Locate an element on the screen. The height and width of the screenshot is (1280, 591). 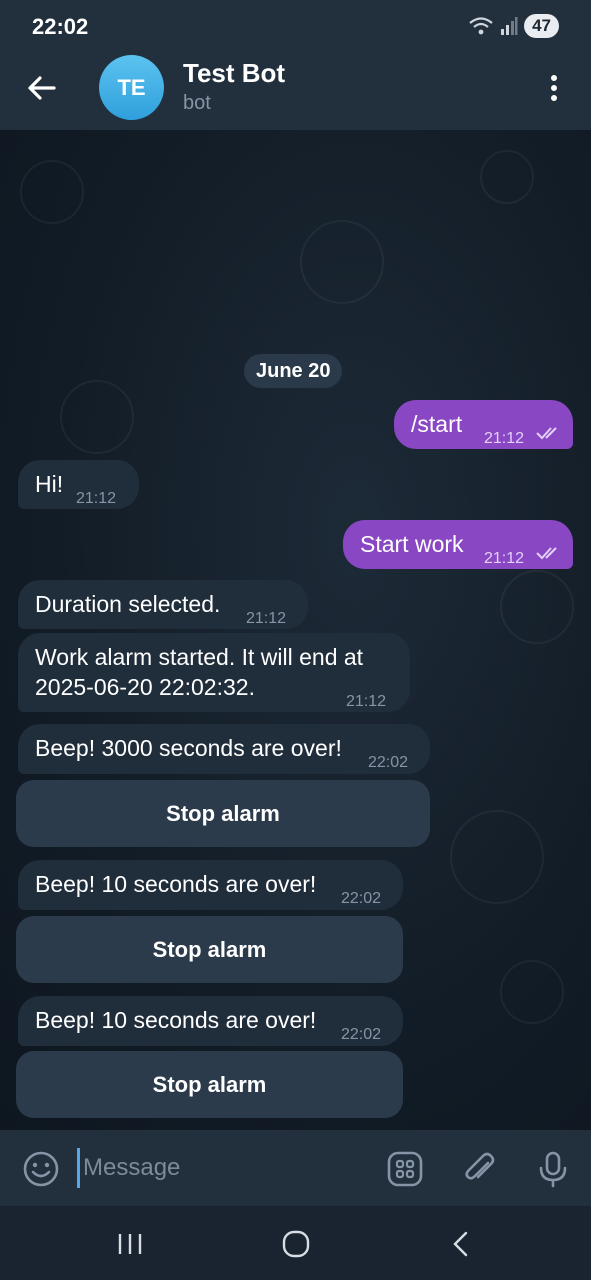
incoming-message: Duration selected. 21:12 is located at coordinates (163, 604).